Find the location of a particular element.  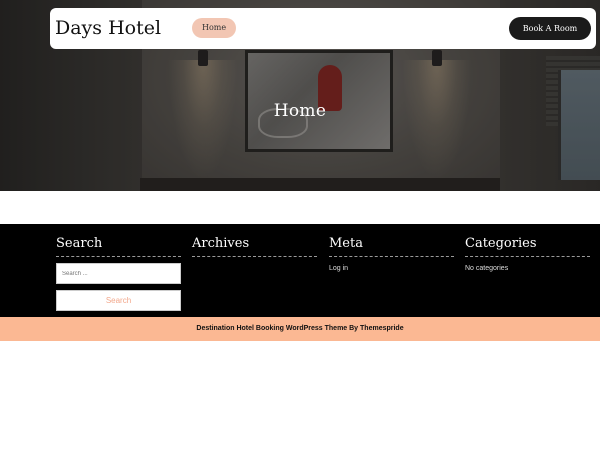

page-title: Home is located at coordinates (300, 111).